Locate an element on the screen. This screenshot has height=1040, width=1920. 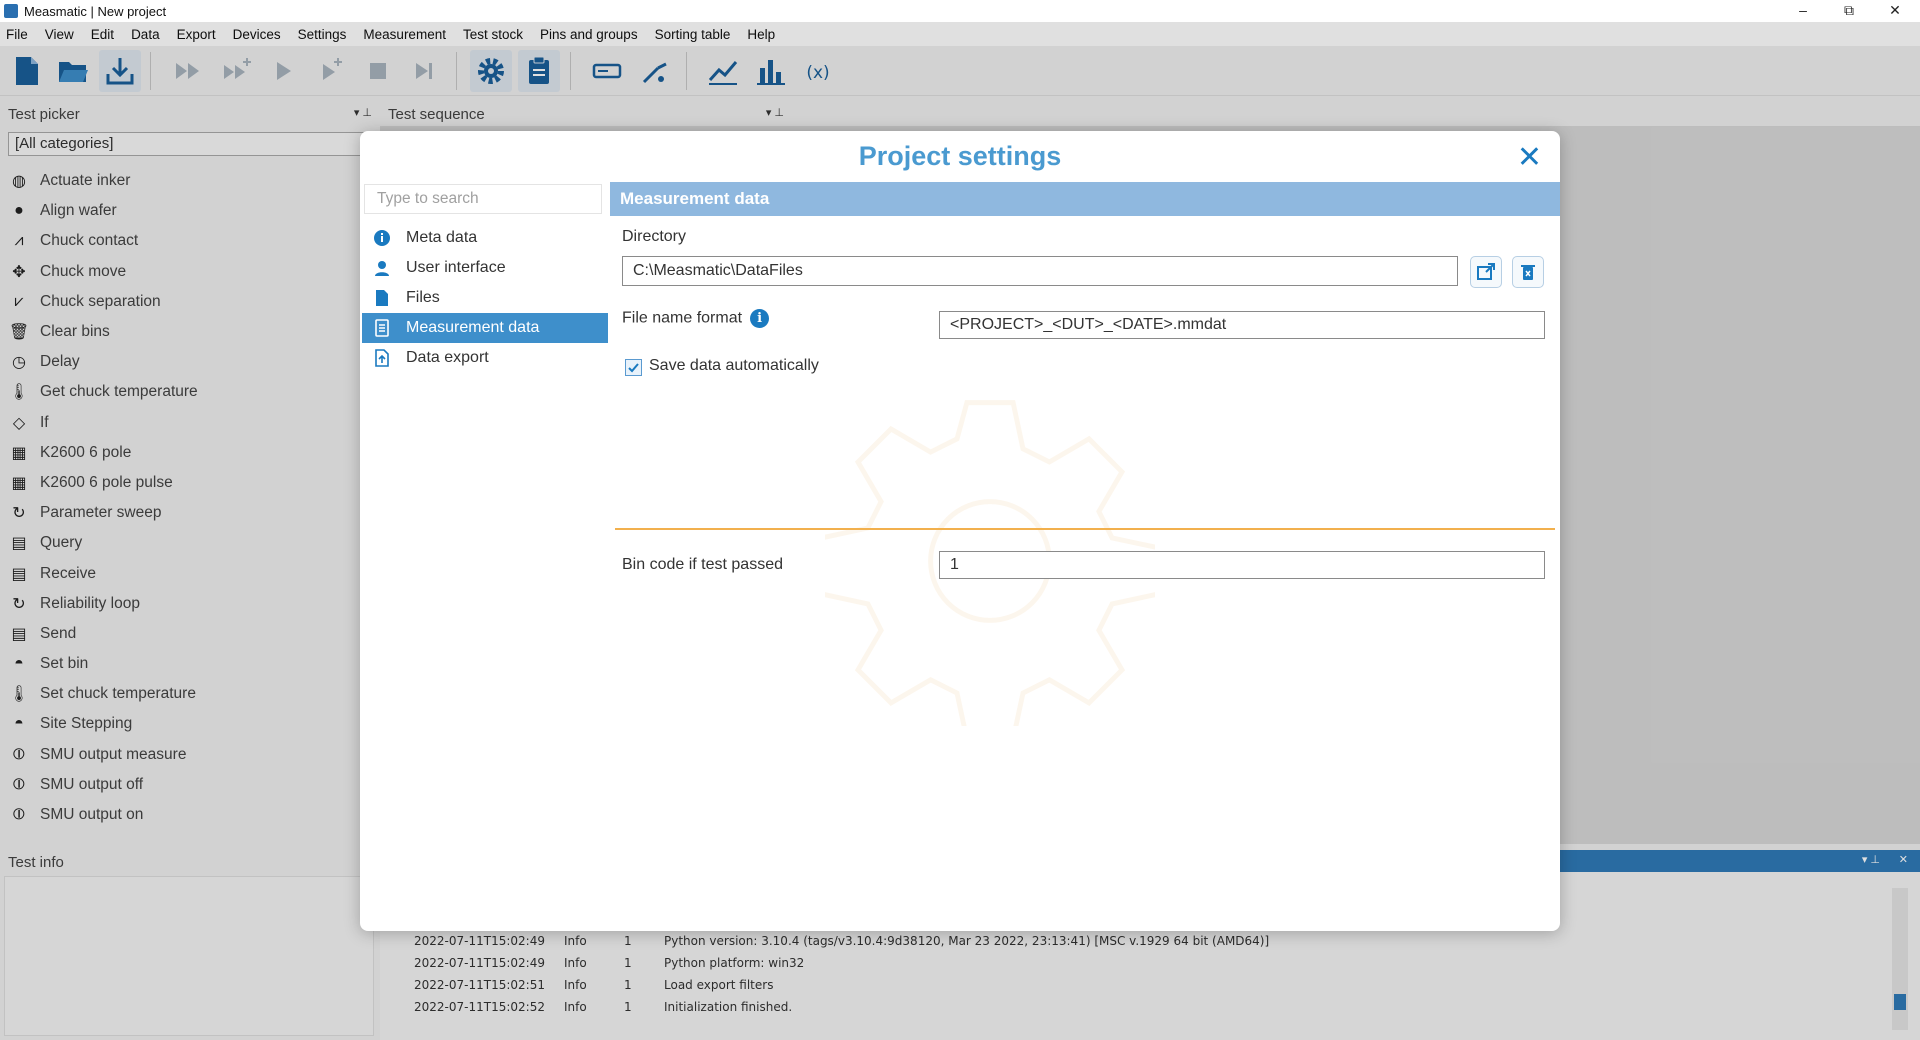
settings-nav-item: Data export is located at coordinates (485, 358).